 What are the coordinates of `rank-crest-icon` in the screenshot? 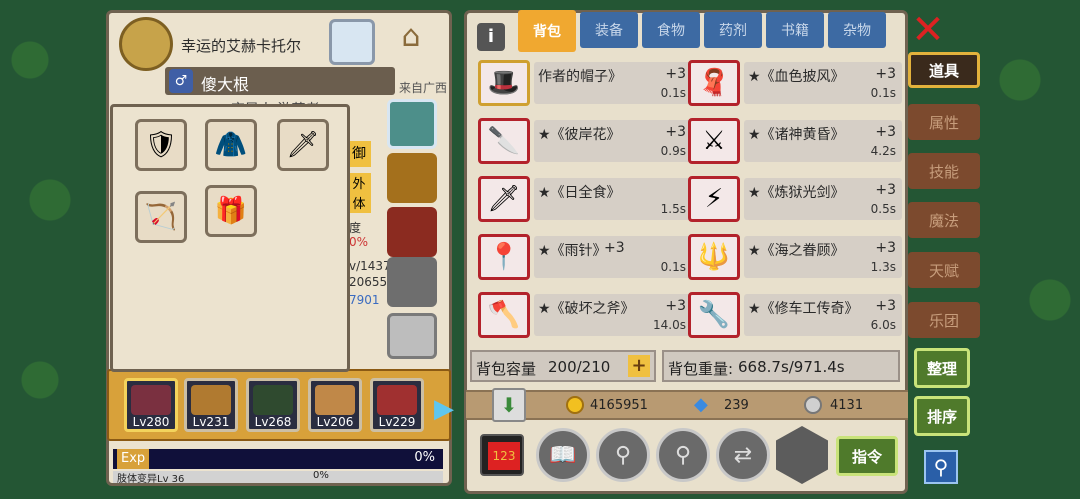 It's located at (352, 42).